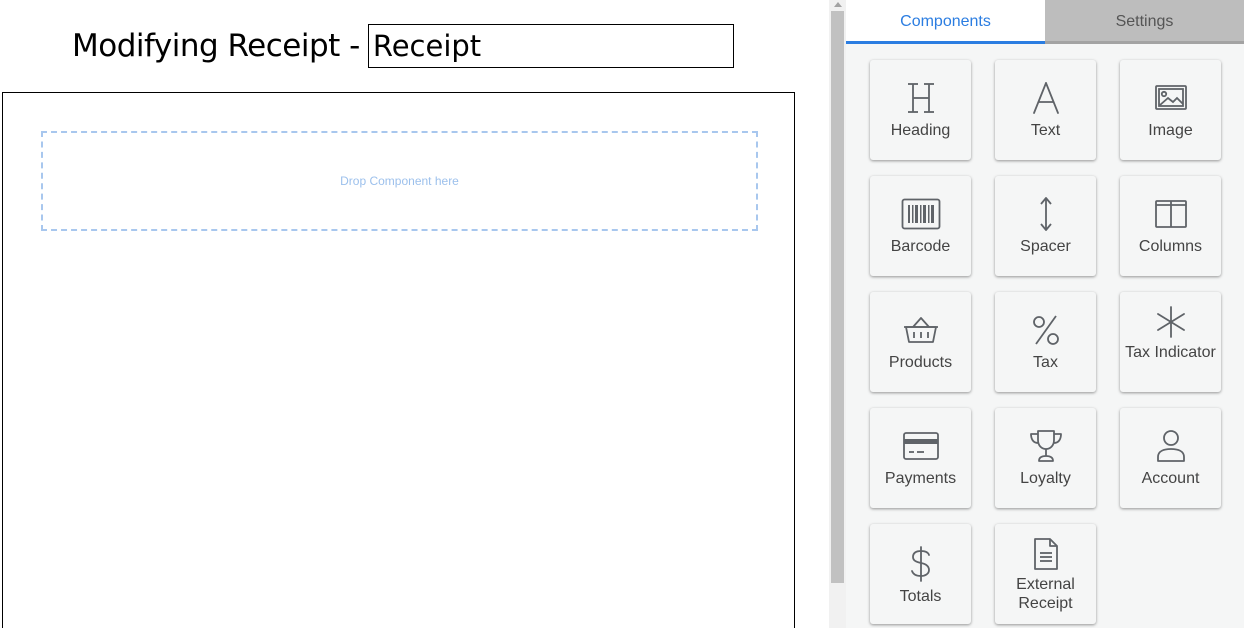  I want to click on tab-settings: Settings, so click(1144, 22).